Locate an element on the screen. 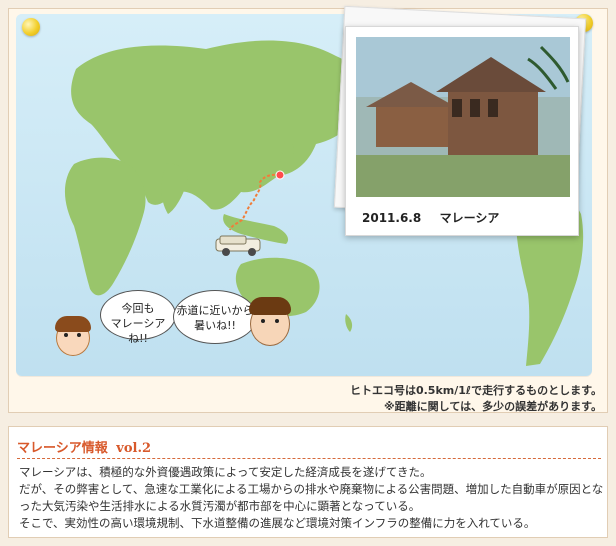 The height and width of the screenshot is (546, 616). photo-caption: 2011.6.8 マレーシア is located at coordinates (430, 217).